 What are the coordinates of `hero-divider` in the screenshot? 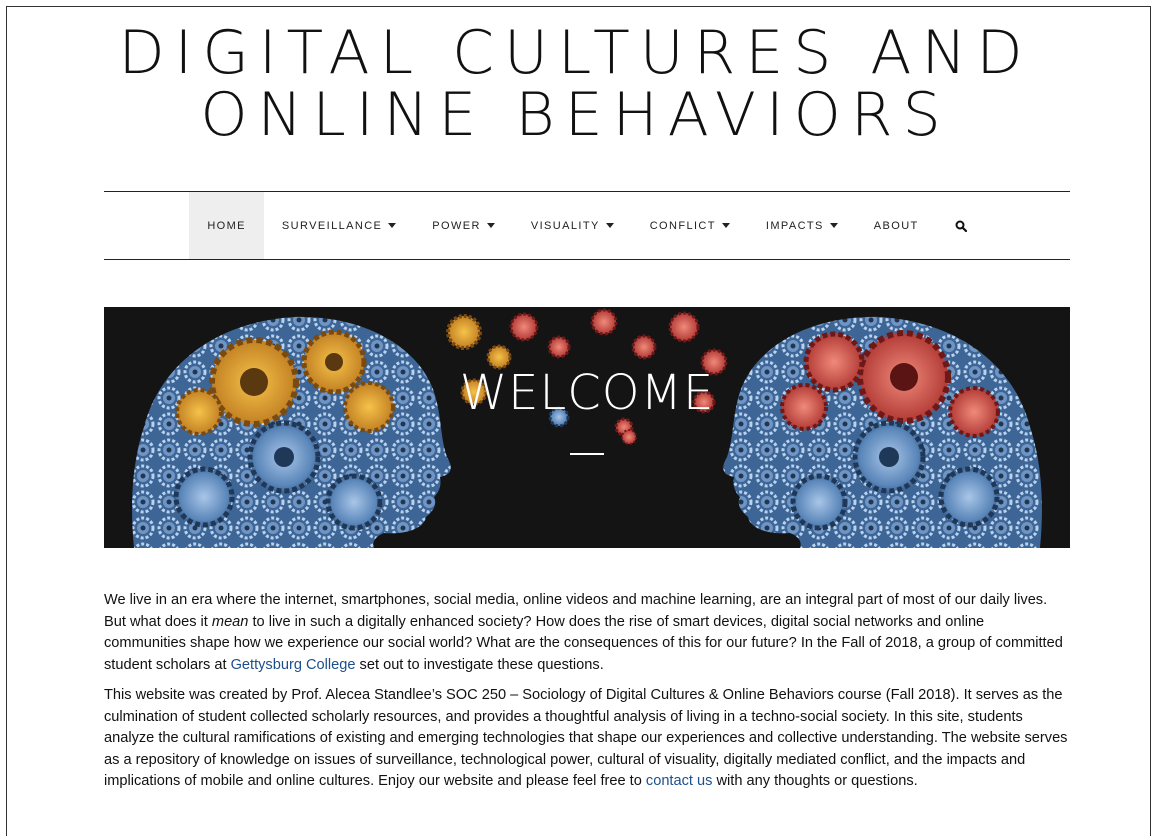 It's located at (587, 454).